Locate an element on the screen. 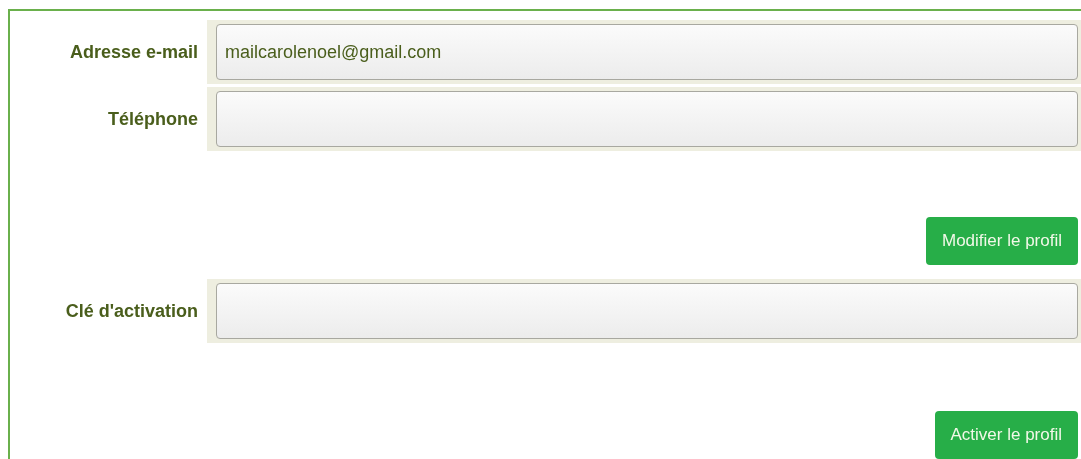 Image resolution: width=1081 pixels, height=459 pixels. field-label: Clé d'activation is located at coordinates (131, 311).